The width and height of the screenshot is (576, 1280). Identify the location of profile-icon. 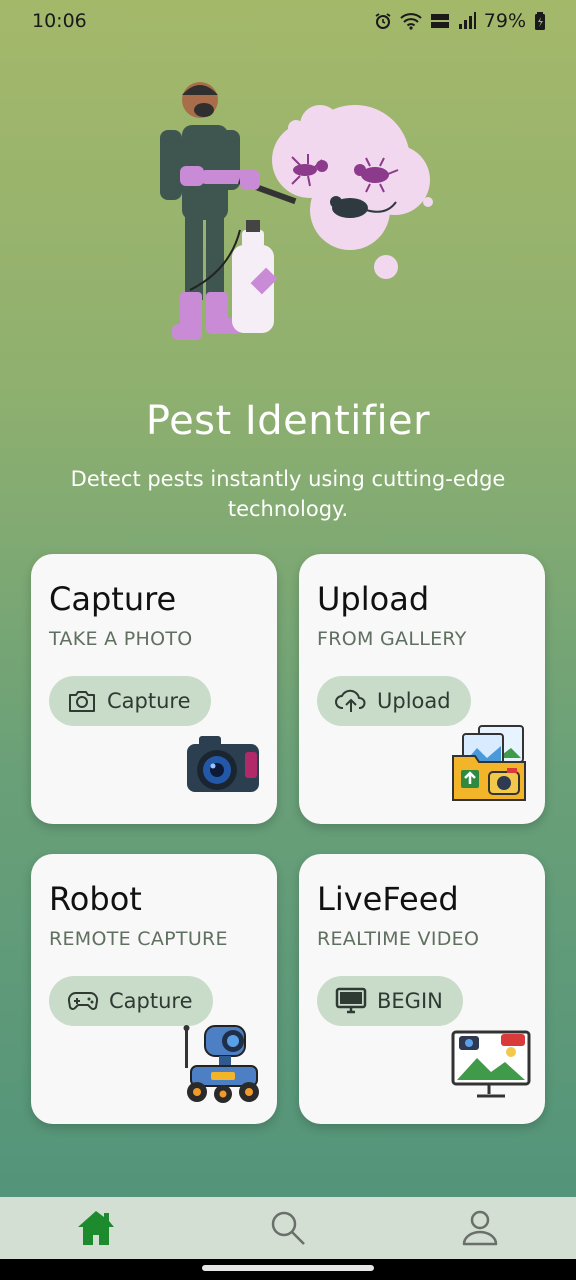
(480, 1228).